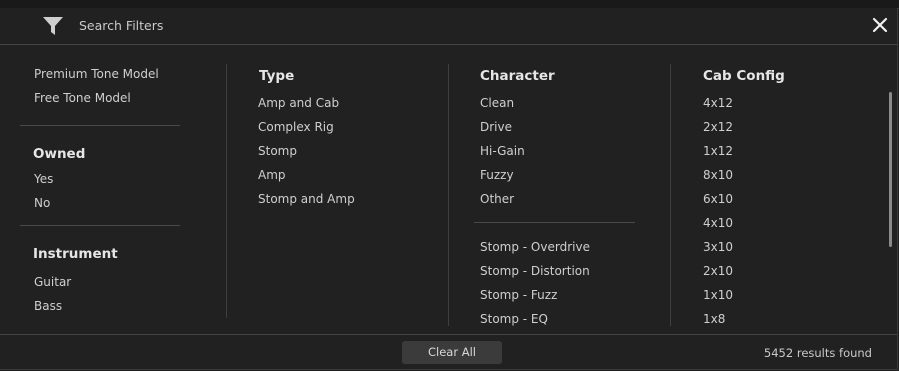 The width and height of the screenshot is (899, 371). Describe the element at coordinates (535, 247) in the screenshot. I see `filter-character-stomp-overdrive: Stomp - Overdrive` at that location.